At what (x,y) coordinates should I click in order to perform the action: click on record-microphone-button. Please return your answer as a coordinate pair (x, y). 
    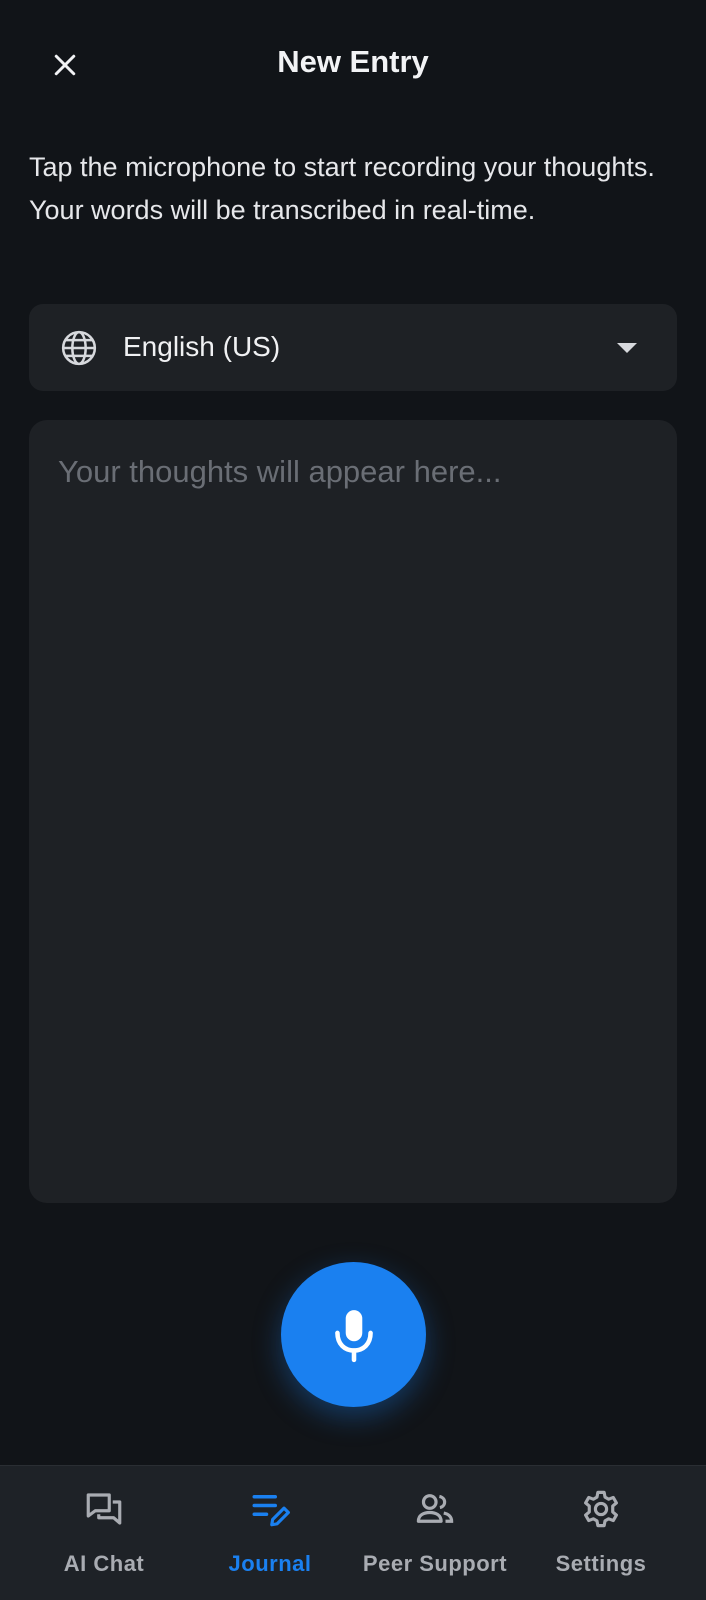
    Looking at the image, I should click on (353, 1334).